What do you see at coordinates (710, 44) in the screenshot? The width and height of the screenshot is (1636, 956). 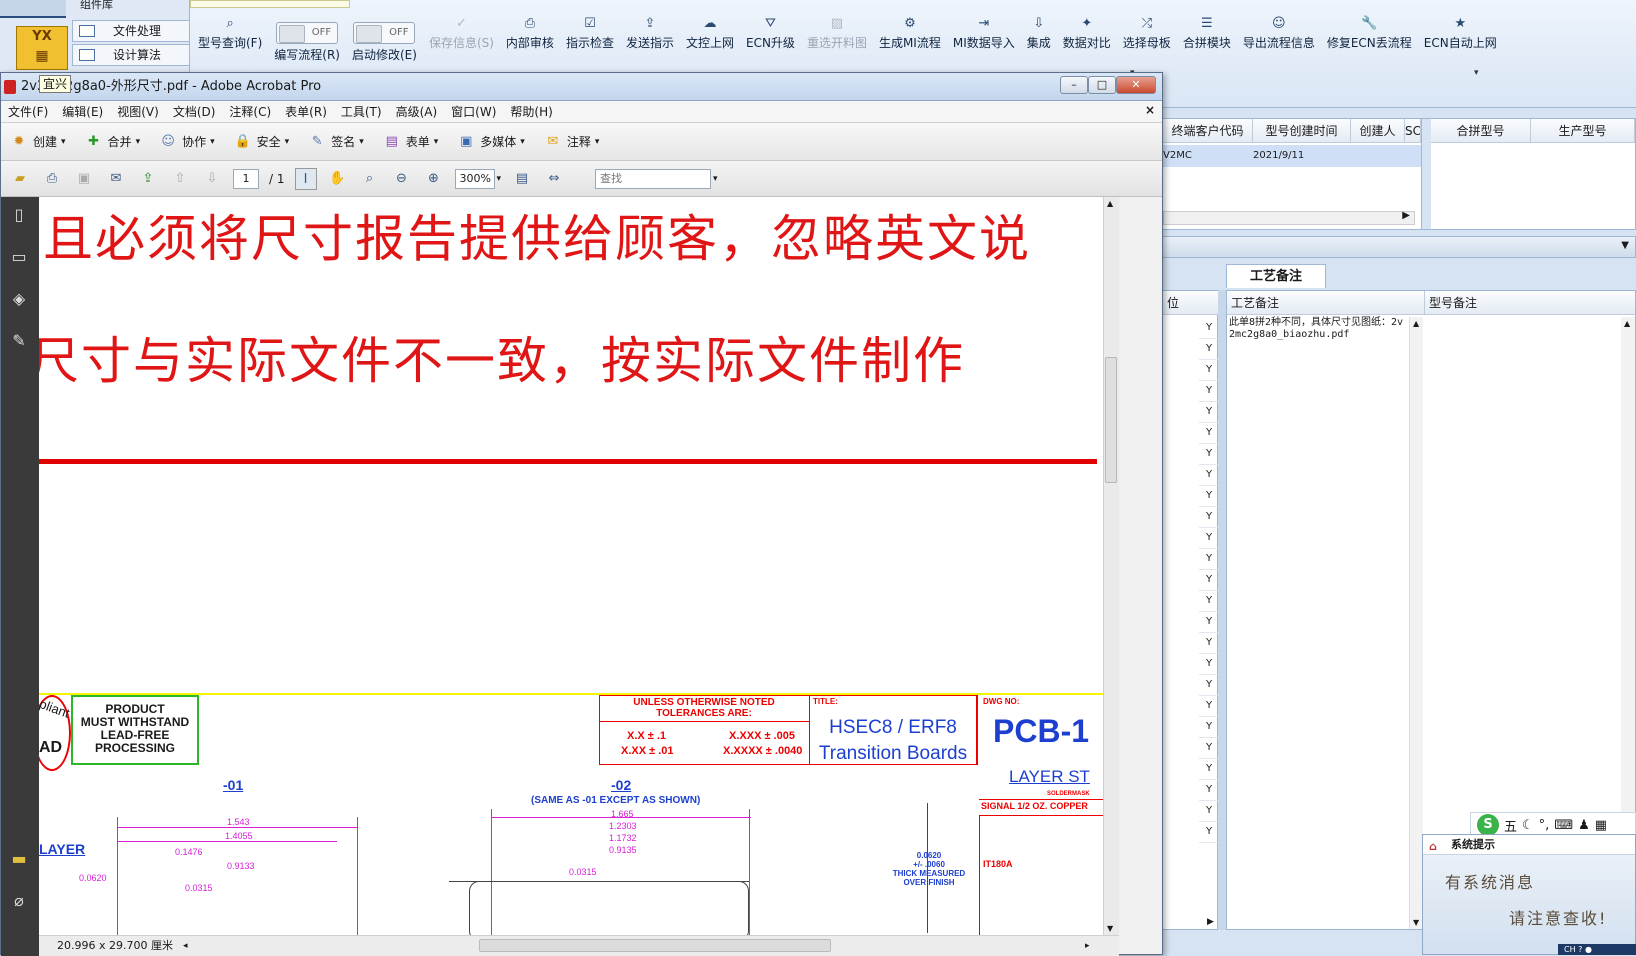 I see `toolbar-button: ☁ 文控上网` at bounding box center [710, 44].